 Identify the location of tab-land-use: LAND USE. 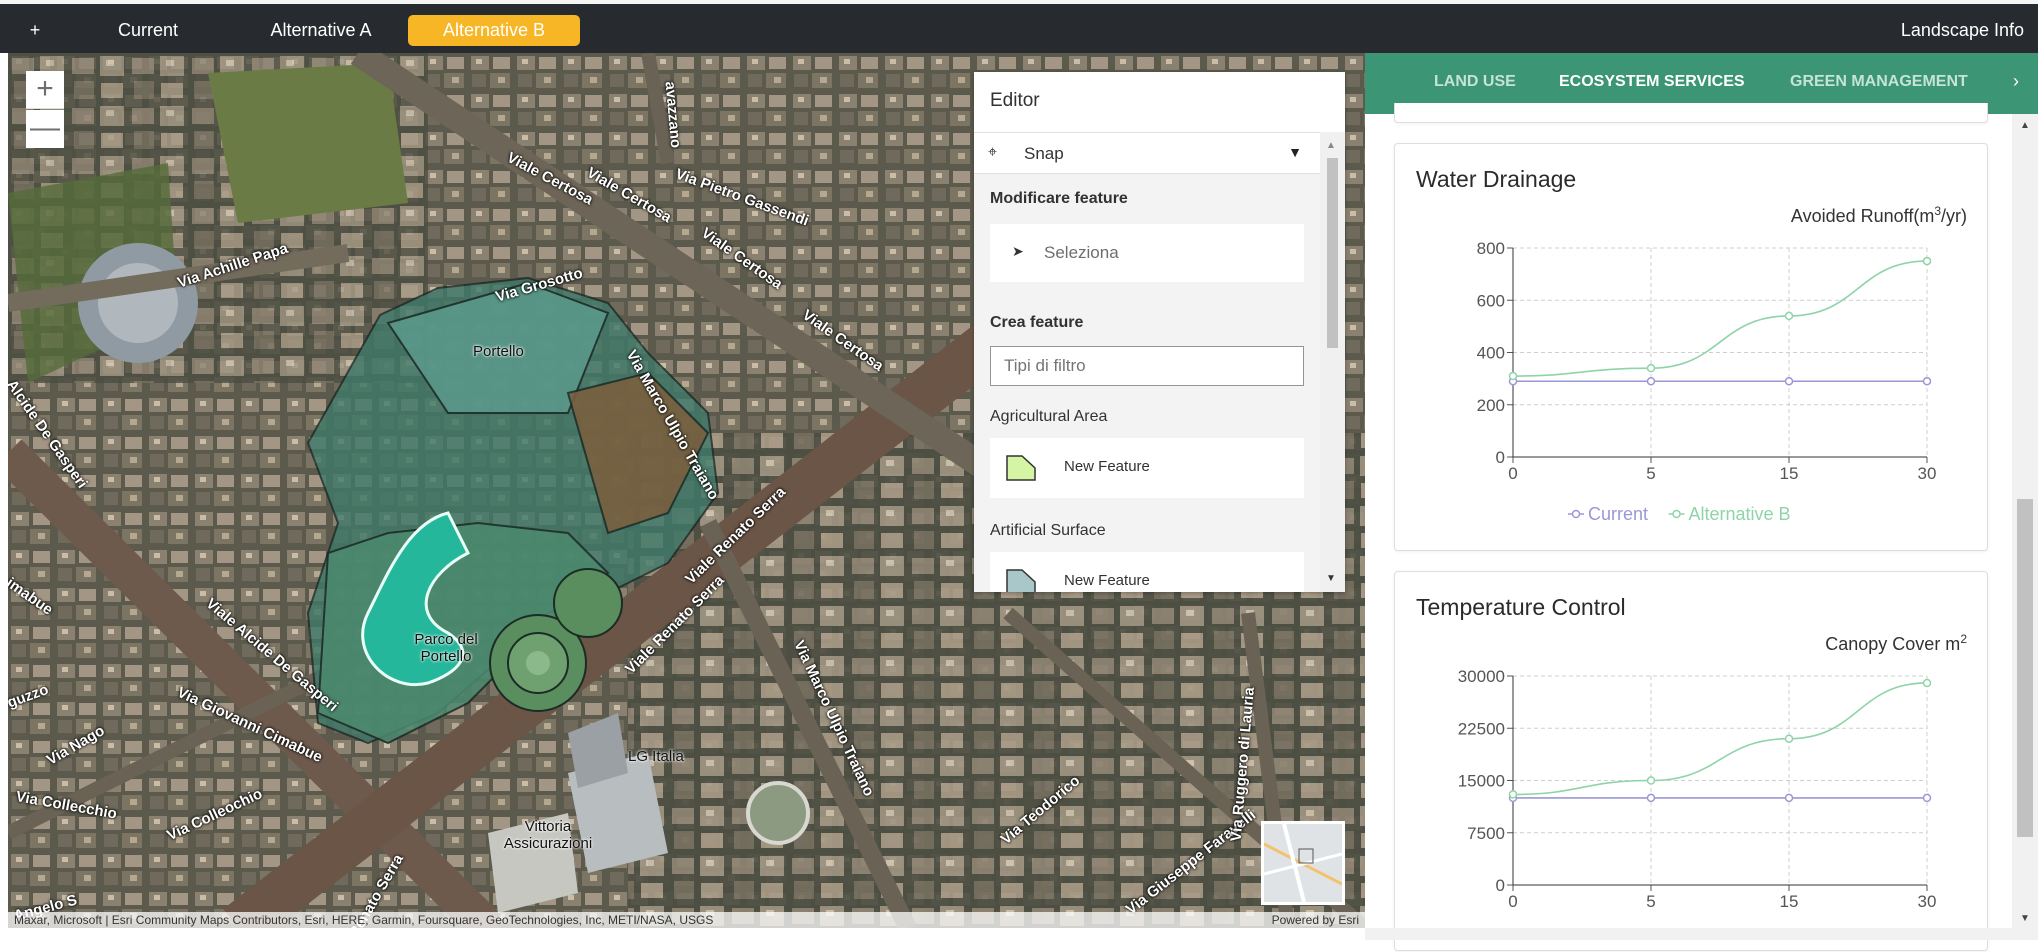
(1475, 82).